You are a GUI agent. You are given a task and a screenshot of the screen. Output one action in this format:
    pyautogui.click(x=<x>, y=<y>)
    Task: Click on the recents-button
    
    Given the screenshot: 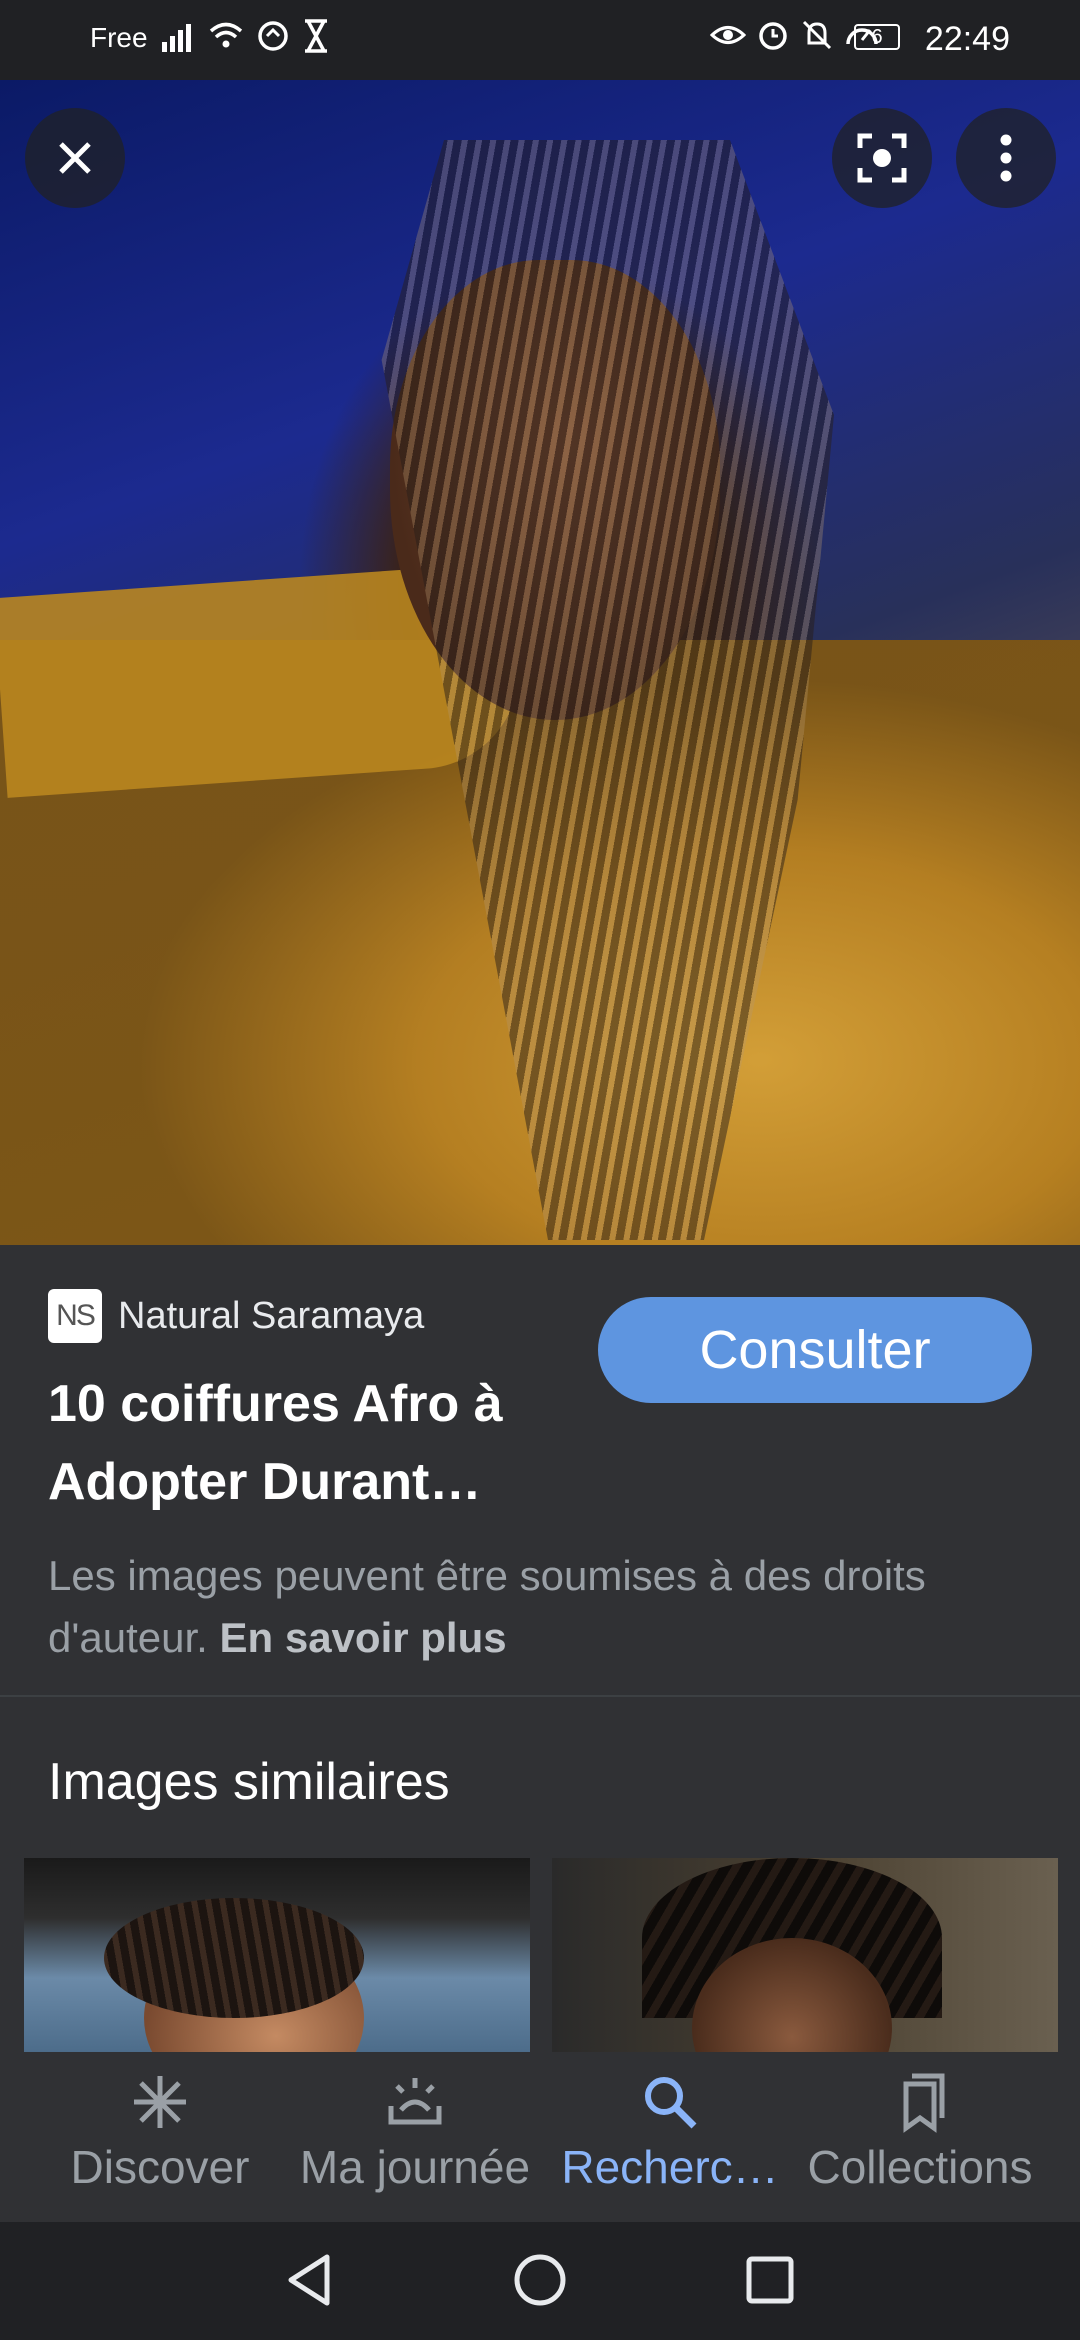 What is the action you would take?
    pyautogui.click(x=770, y=2280)
    